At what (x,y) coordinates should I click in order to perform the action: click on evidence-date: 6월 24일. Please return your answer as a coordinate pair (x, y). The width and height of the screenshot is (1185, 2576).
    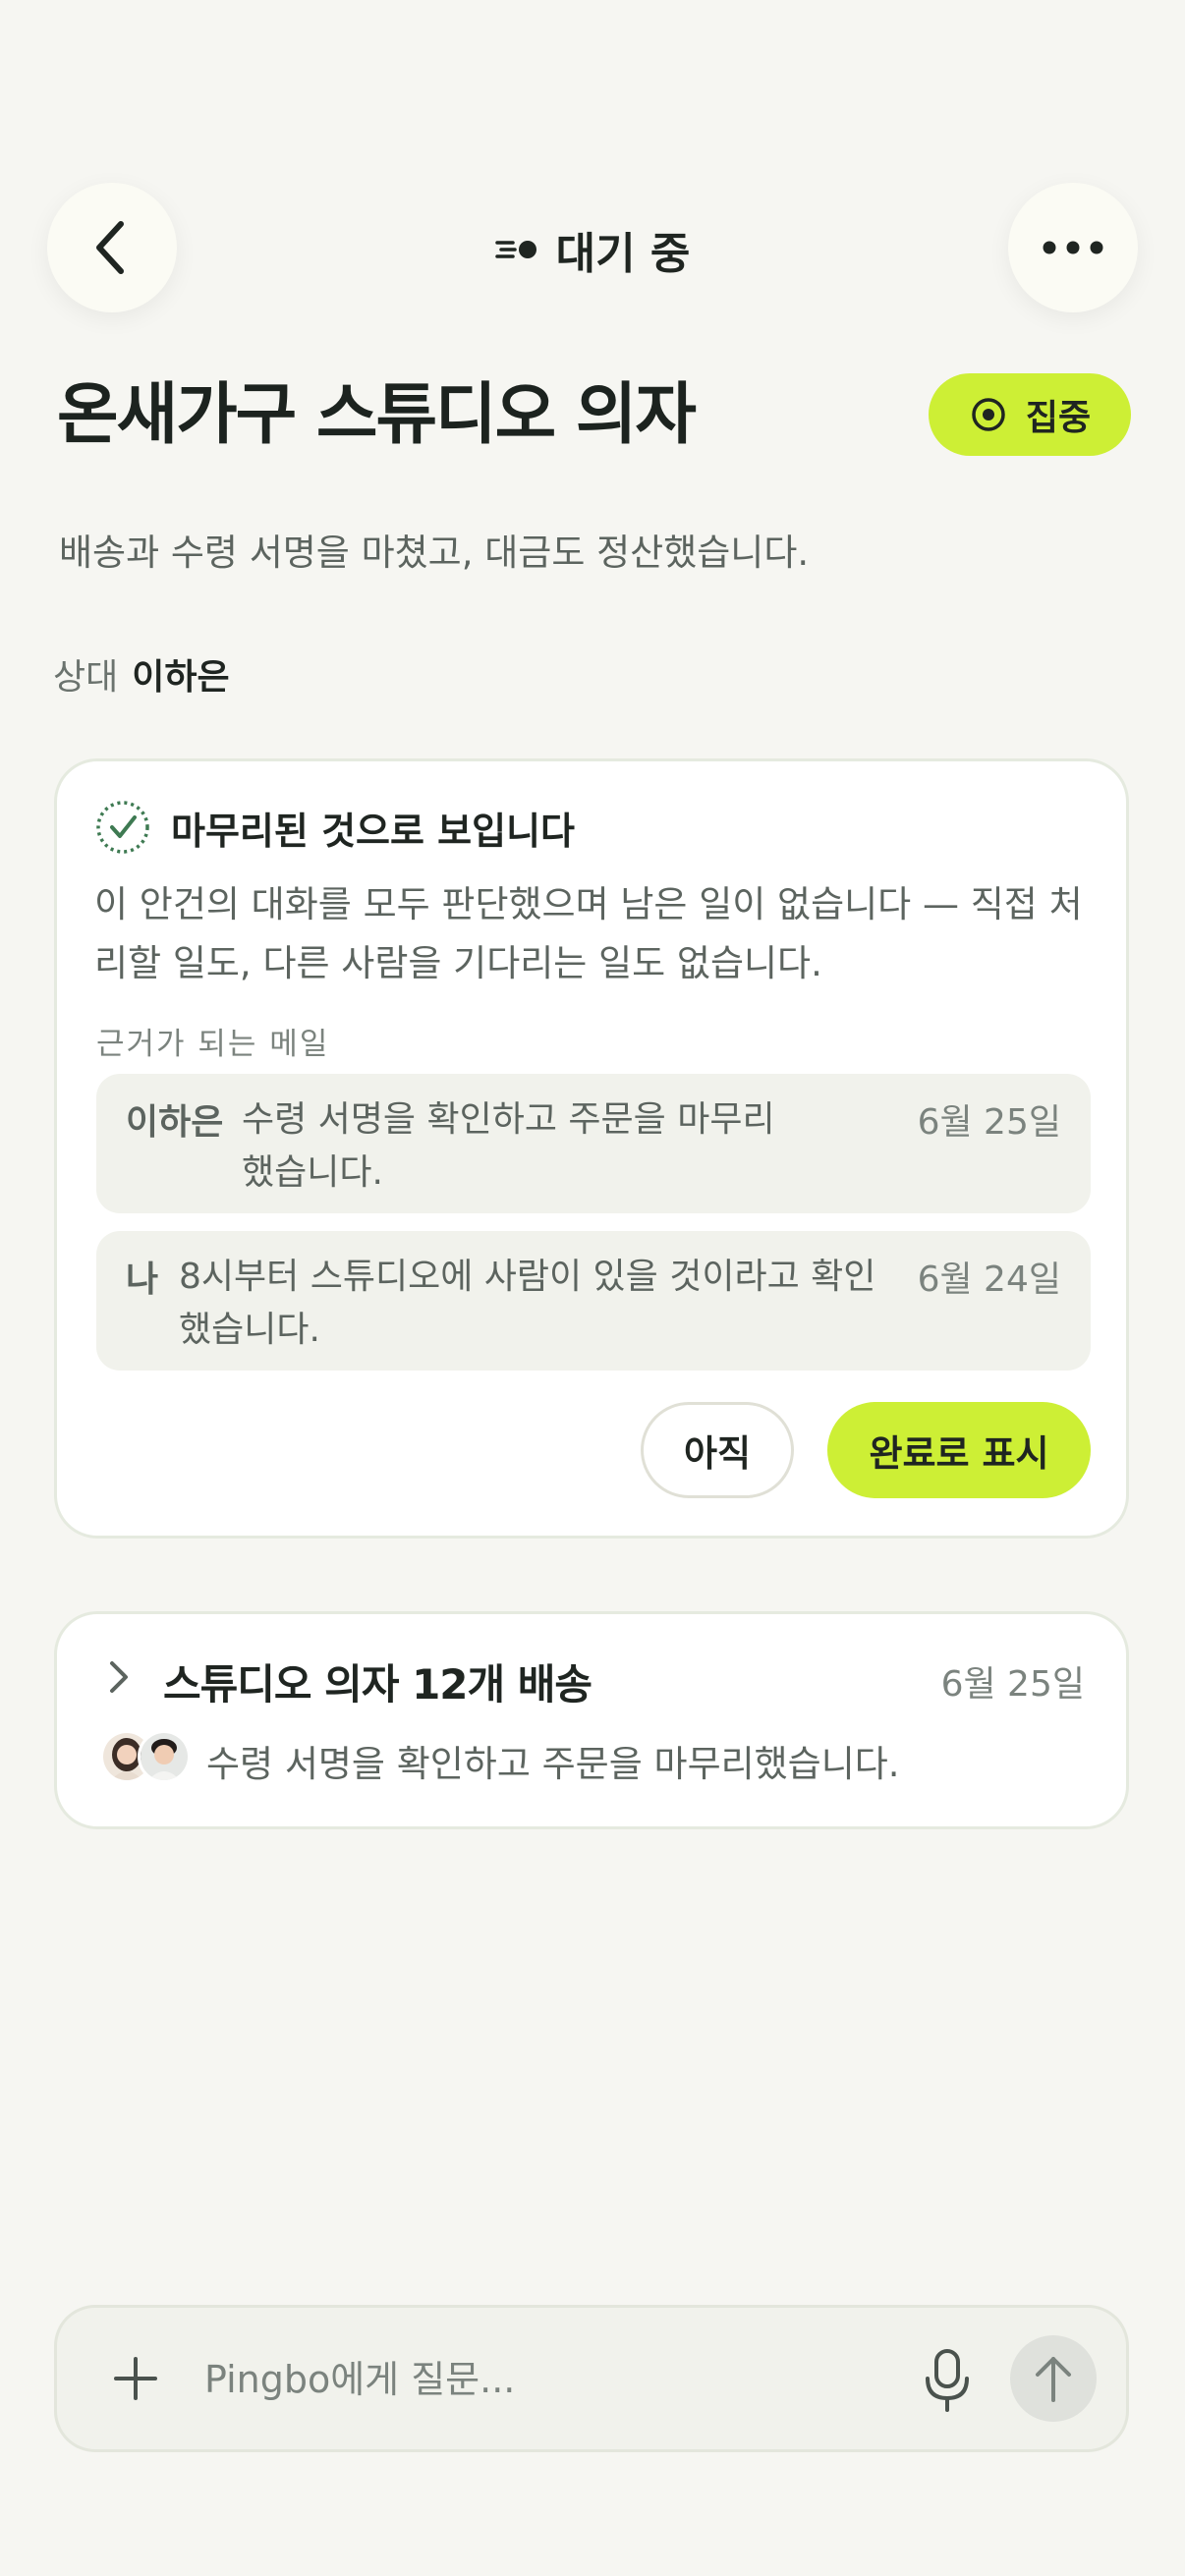
    Looking at the image, I should click on (989, 1280).